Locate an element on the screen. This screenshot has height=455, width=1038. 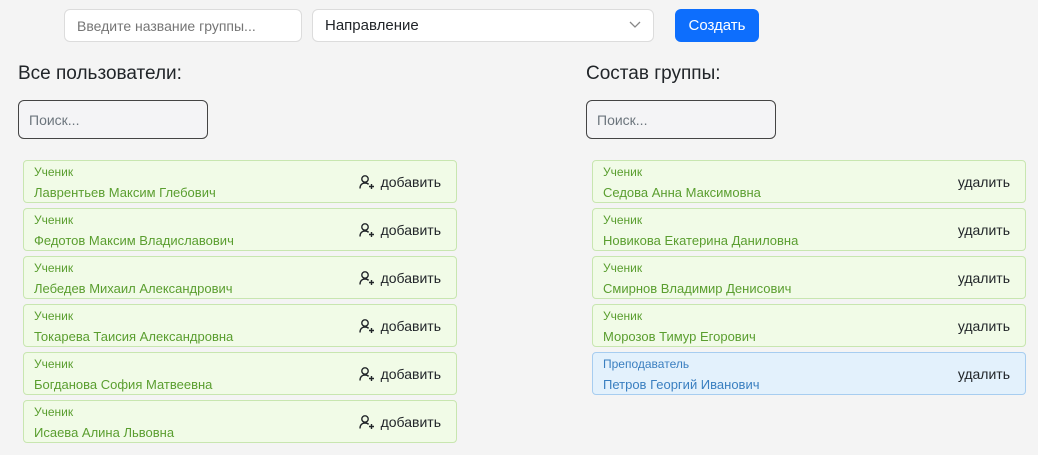
create-button: Создать is located at coordinates (717, 25).